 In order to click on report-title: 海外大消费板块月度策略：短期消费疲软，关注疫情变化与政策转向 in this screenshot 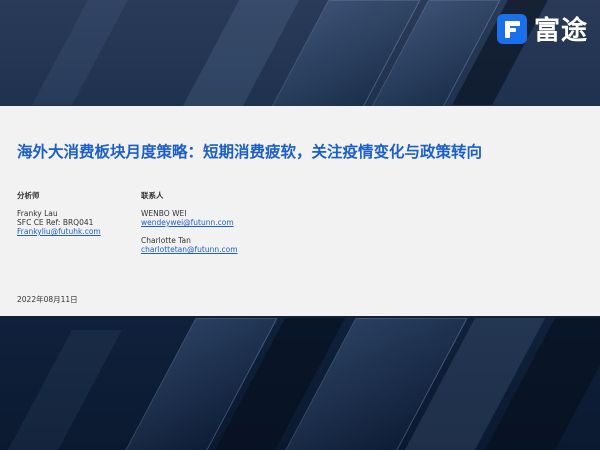, I will do `click(250, 152)`.